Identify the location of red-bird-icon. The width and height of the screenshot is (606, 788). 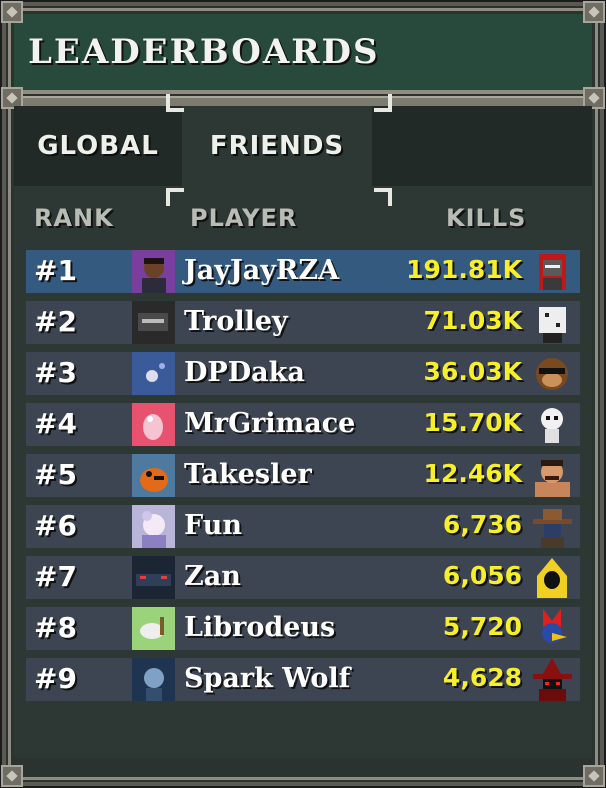
(552, 628).